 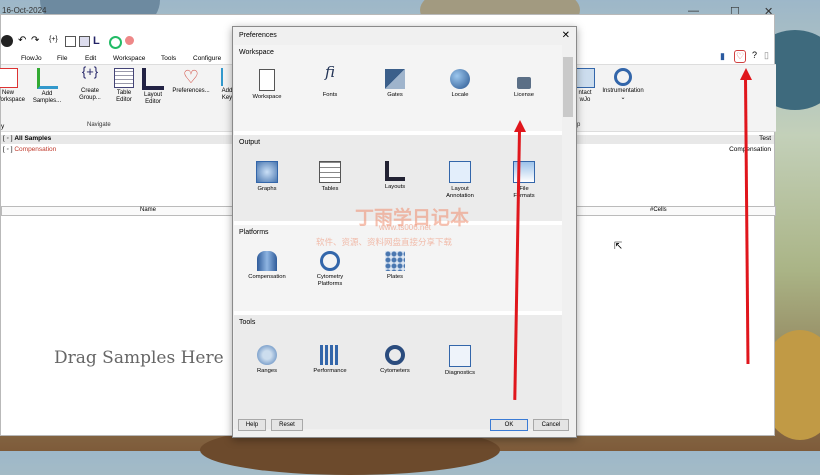 I want to click on globe-icon, so click(x=460, y=79).